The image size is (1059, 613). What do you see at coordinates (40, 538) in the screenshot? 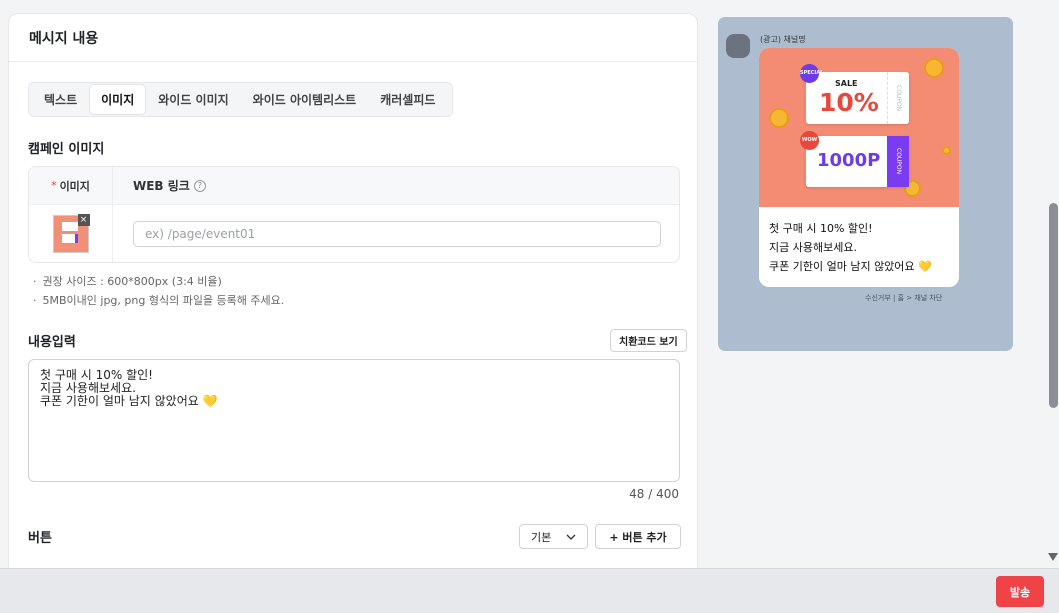
I see `buttons-section-title: 버튼` at bounding box center [40, 538].